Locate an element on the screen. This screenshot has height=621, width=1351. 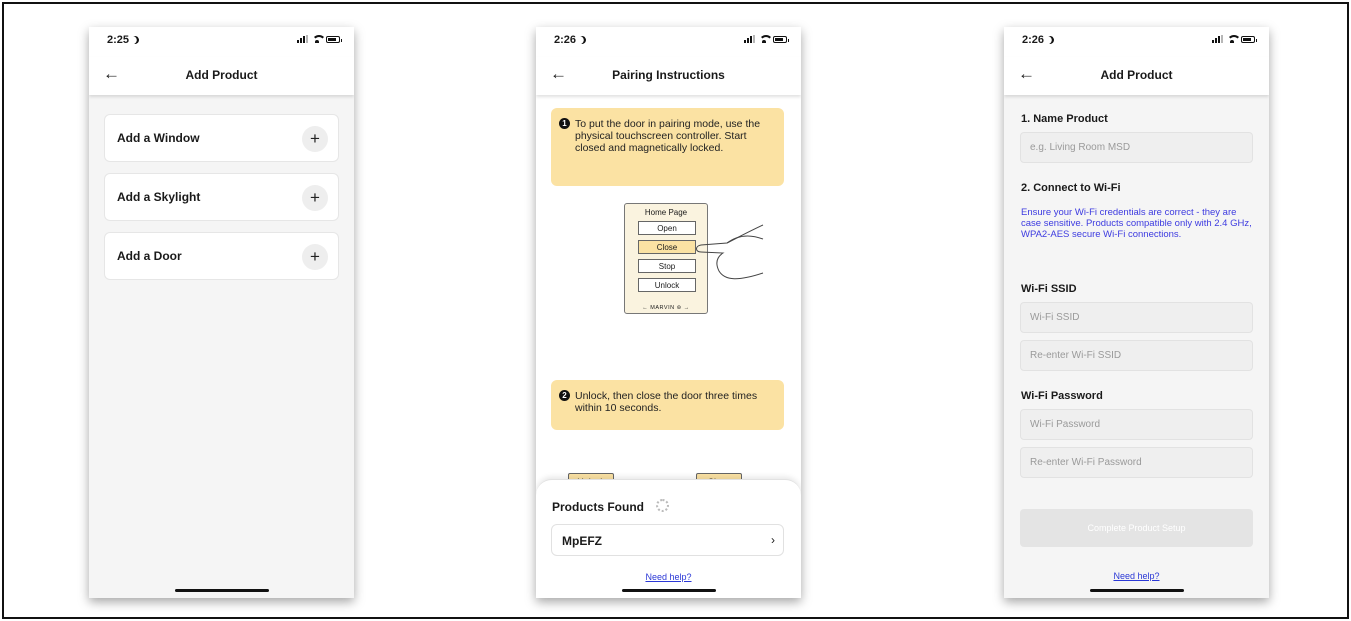
time-text: 2:25 is located at coordinates (118, 40).